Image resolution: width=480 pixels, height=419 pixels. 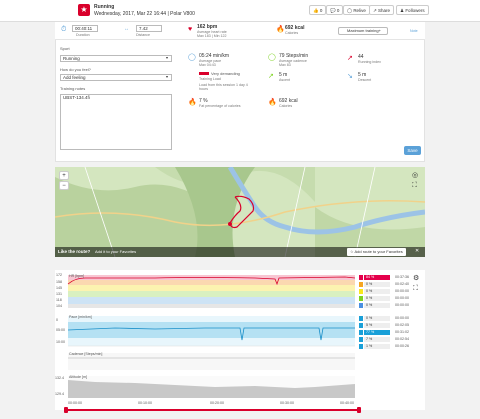 I want to click on range-handle-end, so click(x=359, y=410).